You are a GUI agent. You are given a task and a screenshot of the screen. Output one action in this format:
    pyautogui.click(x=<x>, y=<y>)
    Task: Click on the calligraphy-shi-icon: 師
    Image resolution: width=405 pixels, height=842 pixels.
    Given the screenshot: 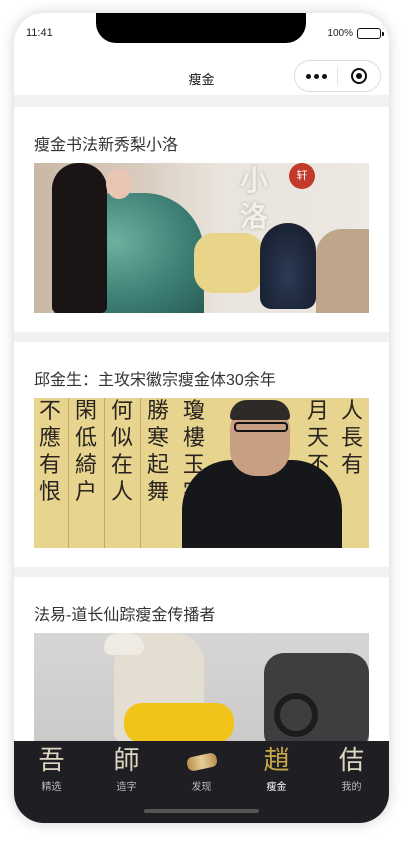 What is the action you would take?
    pyautogui.click(x=126, y=761)
    